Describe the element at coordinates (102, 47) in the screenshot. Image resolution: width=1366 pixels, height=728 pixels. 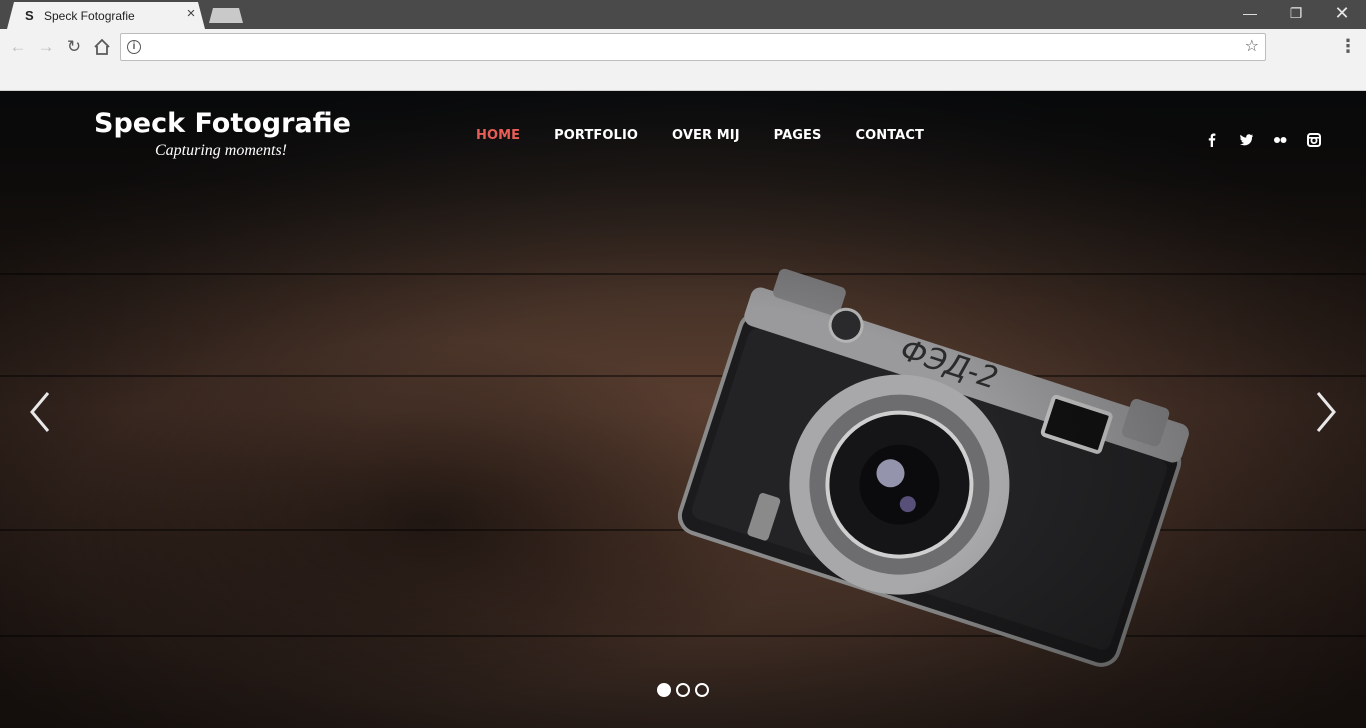
I see `home-icon` at that location.